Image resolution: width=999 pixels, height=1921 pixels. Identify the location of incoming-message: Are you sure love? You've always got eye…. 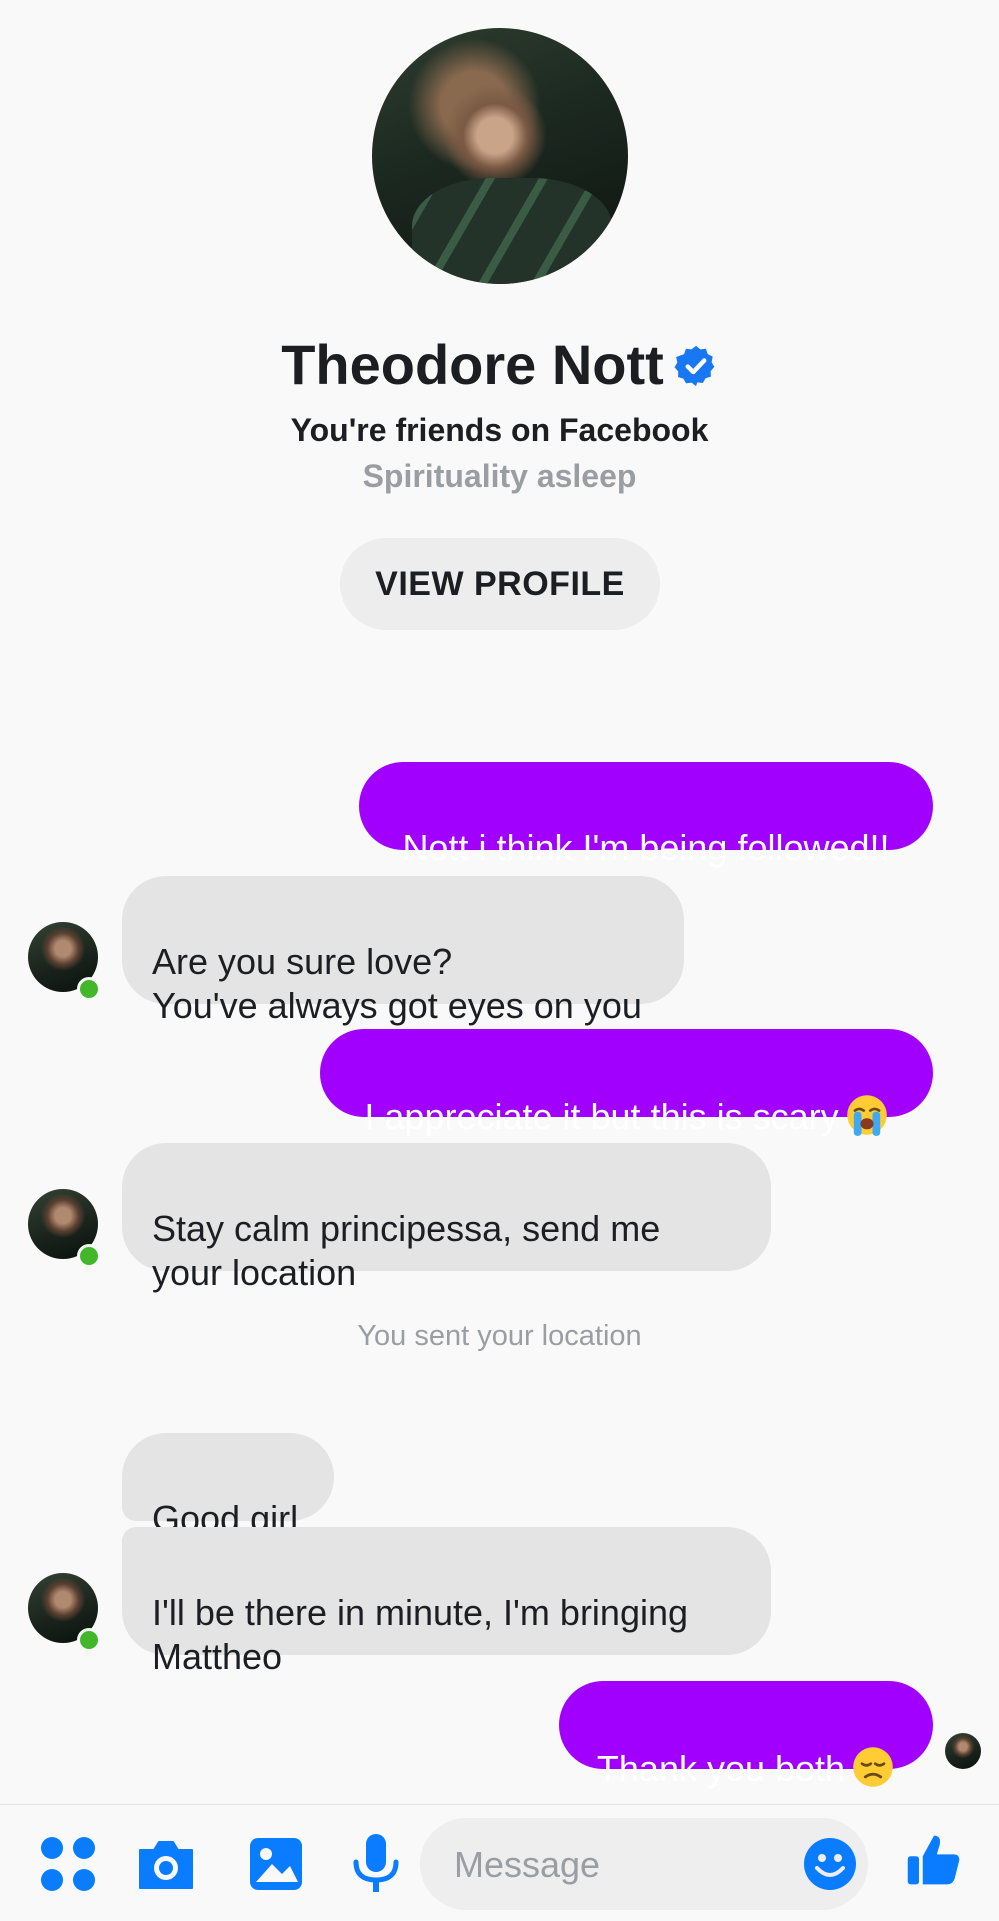
(403, 951).